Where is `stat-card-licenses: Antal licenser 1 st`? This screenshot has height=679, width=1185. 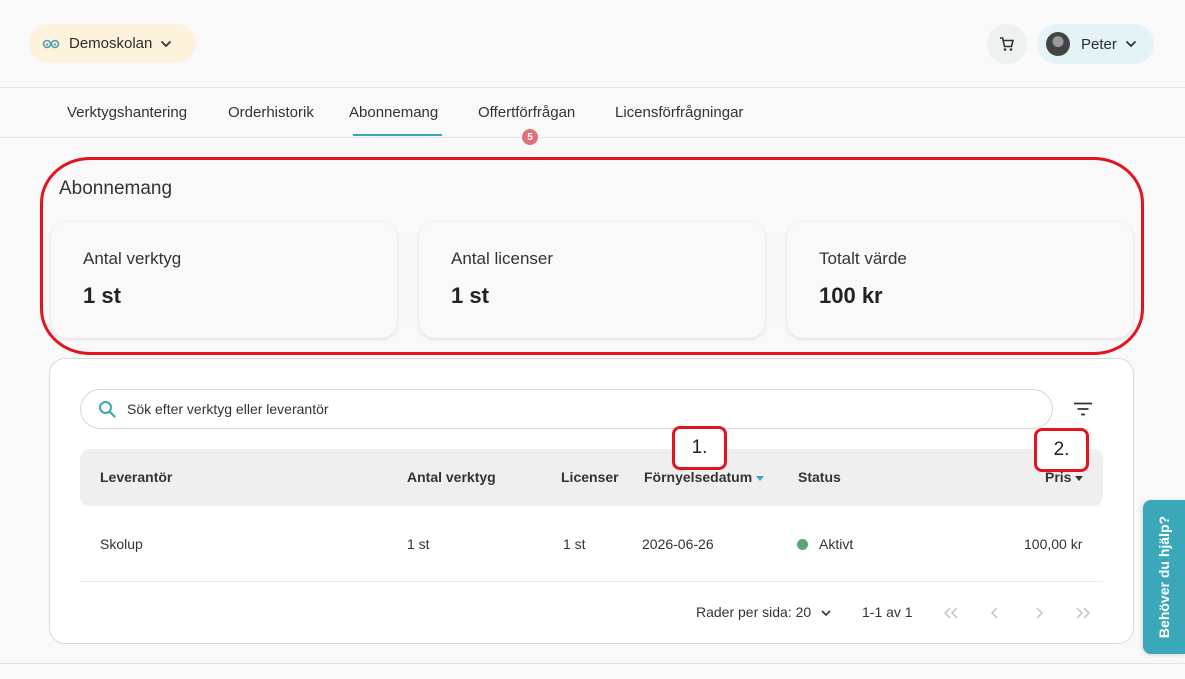 stat-card-licenses: Antal licenser 1 st is located at coordinates (592, 280).